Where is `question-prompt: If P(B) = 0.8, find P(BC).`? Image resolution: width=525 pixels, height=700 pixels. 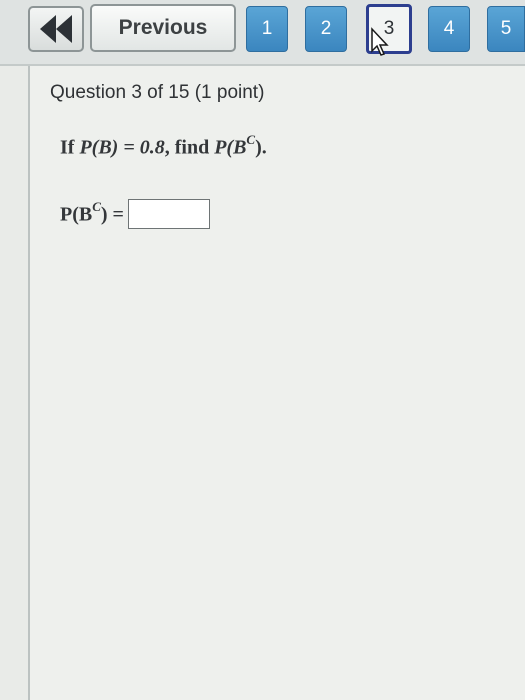 question-prompt: If P(B) = 0.8, find P(BC). is located at coordinates (163, 146).